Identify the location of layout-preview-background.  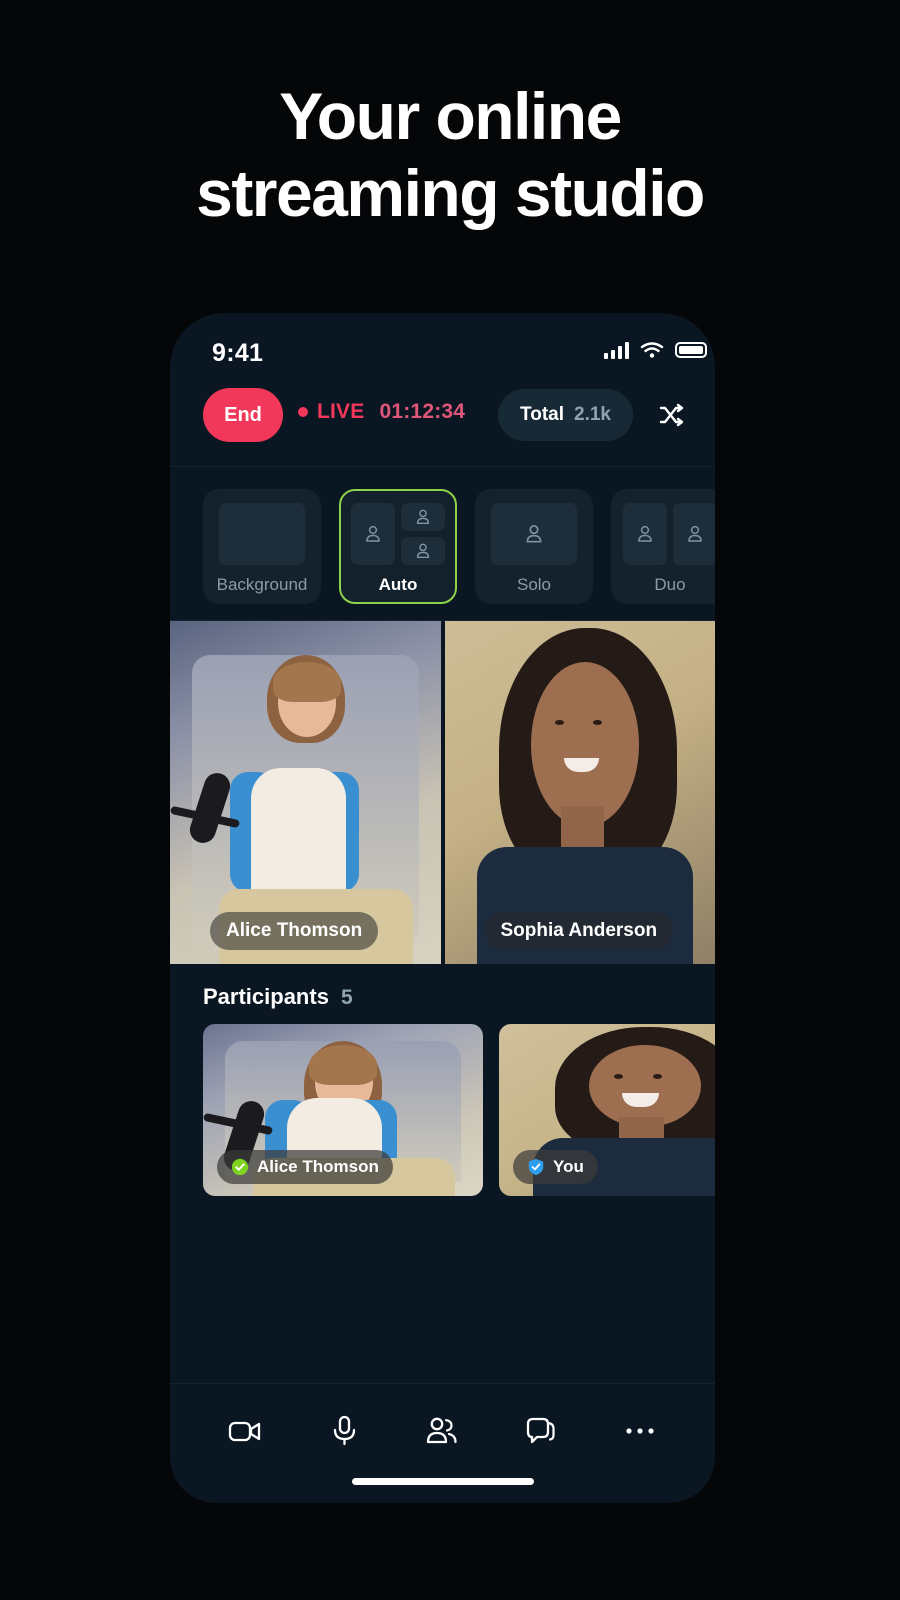
(262, 534).